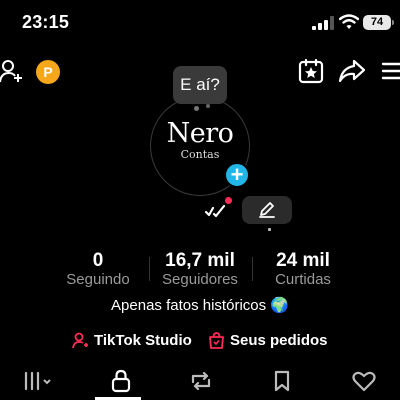  What do you see at coordinates (216, 340) in the screenshot?
I see `shopping-bag-icon` at bounding box center [216, 340].